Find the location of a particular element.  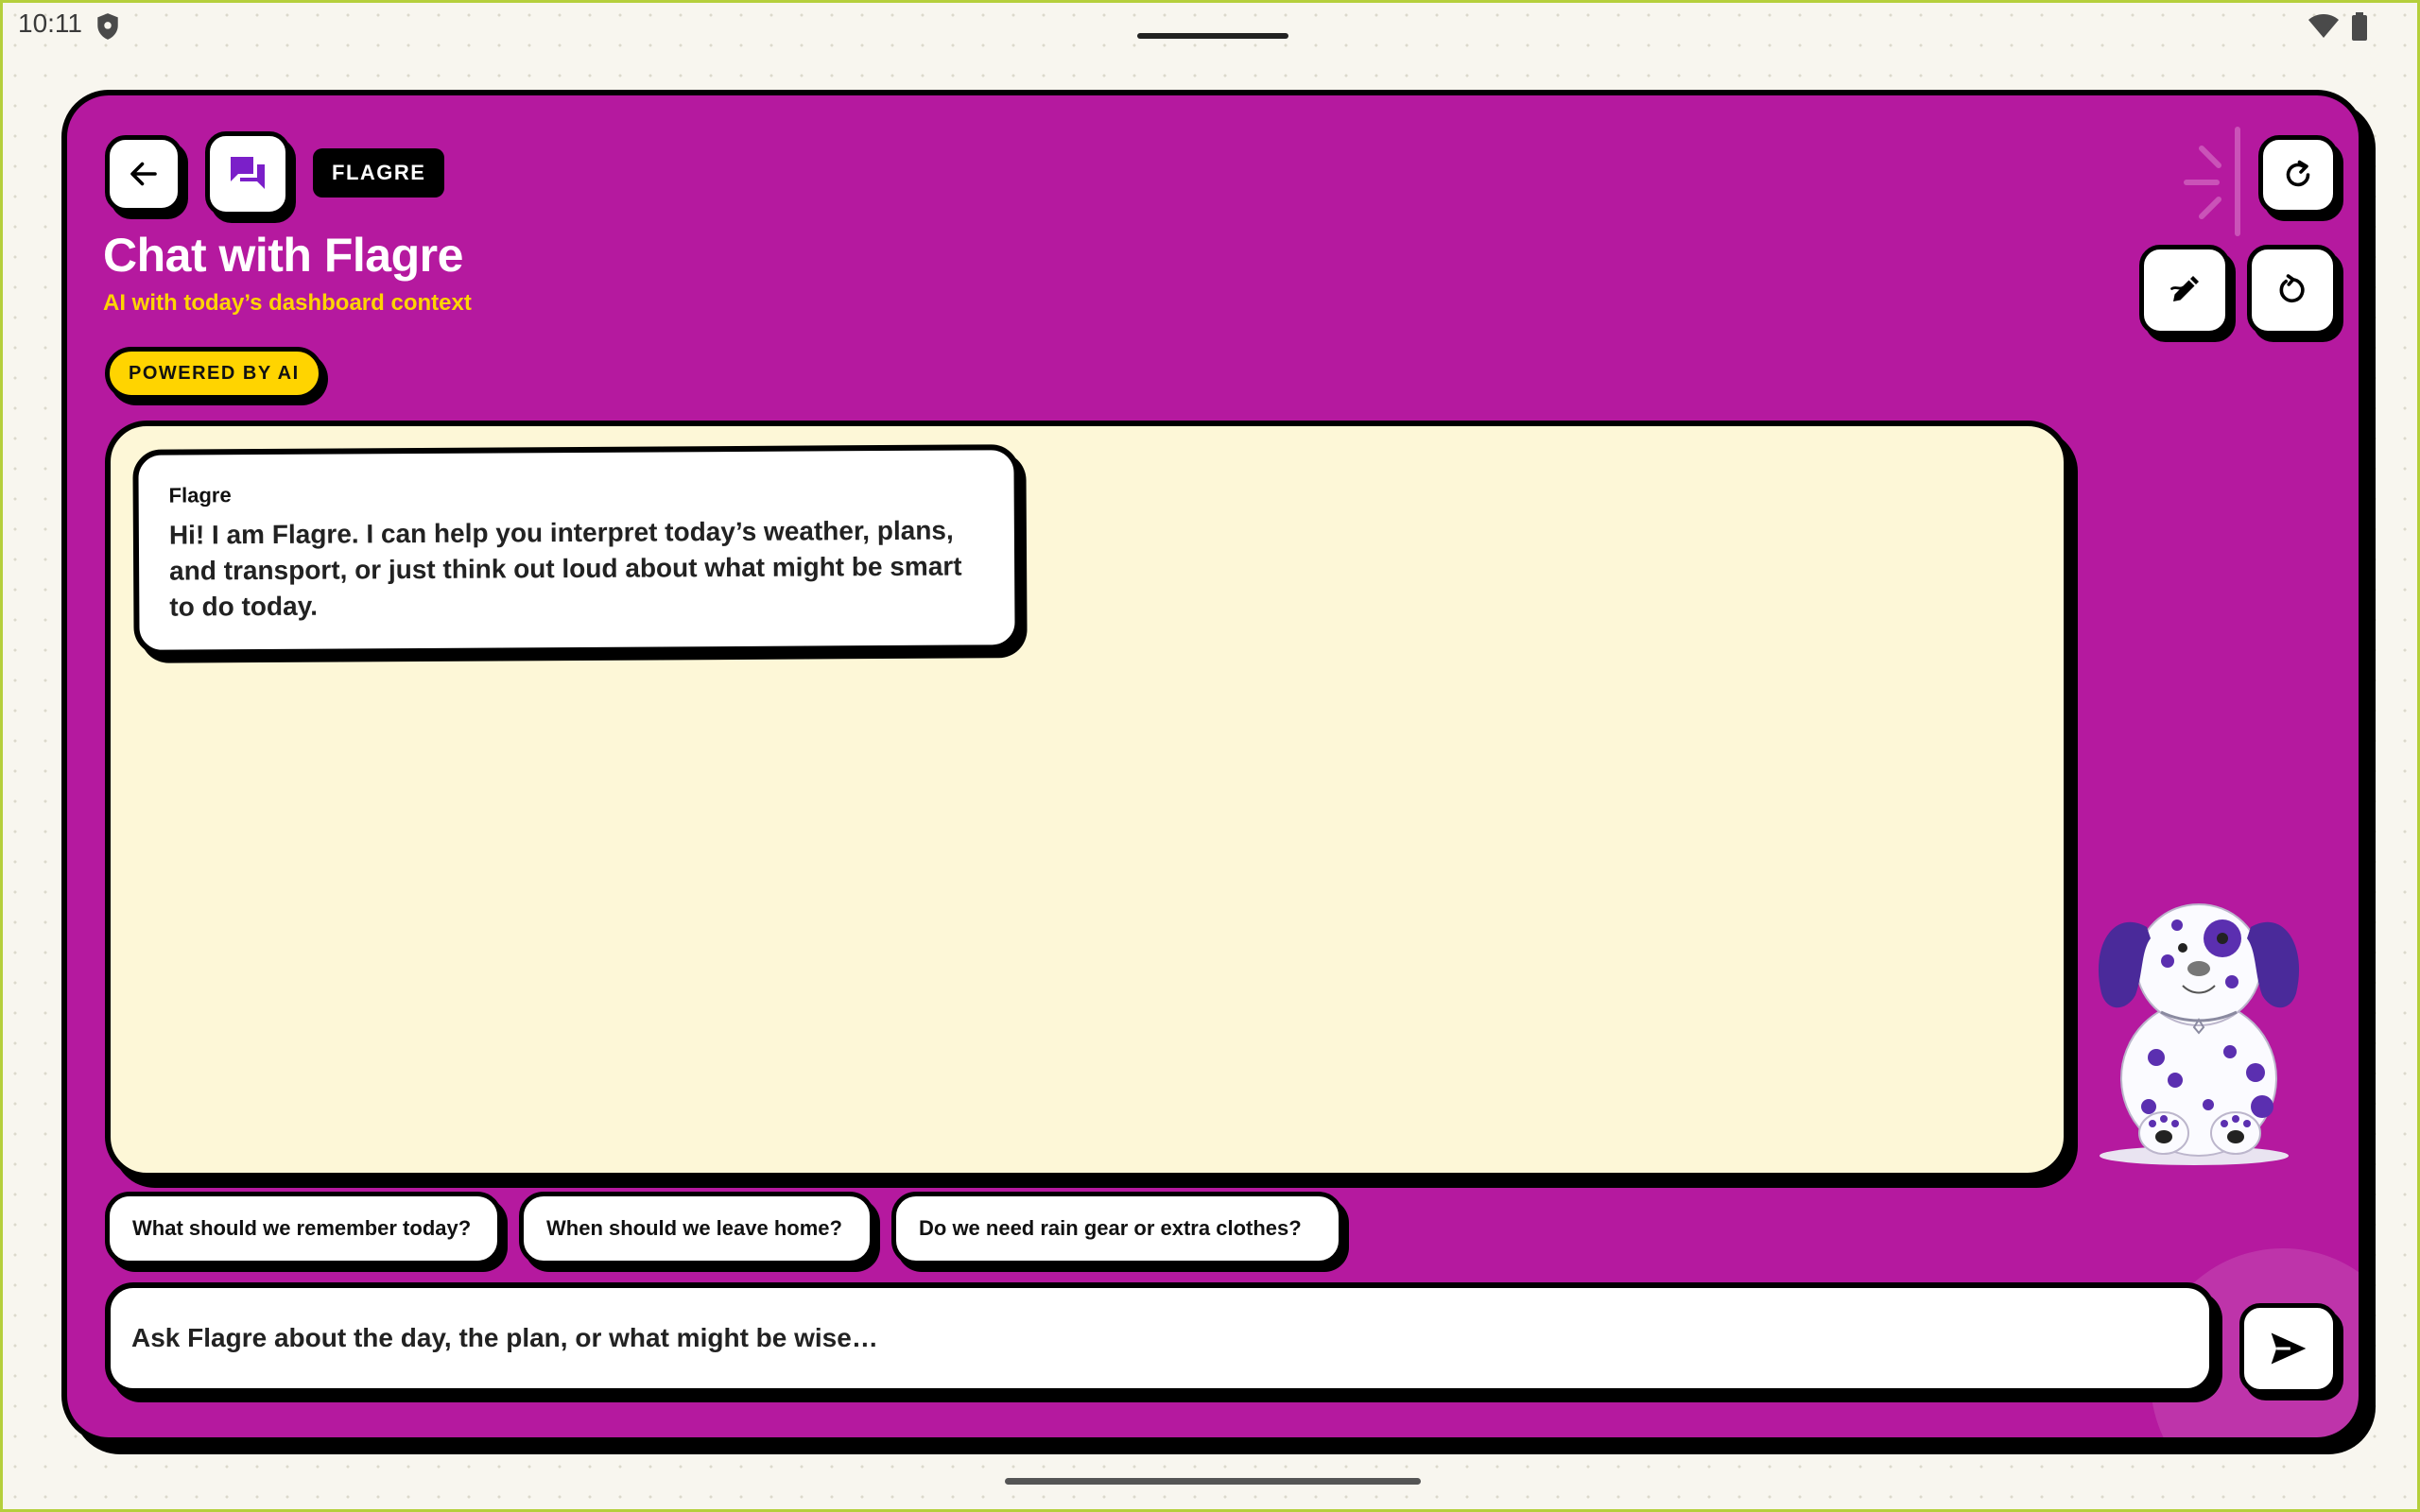

assistant-tag: FLAGRE is located at coordinates (379, 173).